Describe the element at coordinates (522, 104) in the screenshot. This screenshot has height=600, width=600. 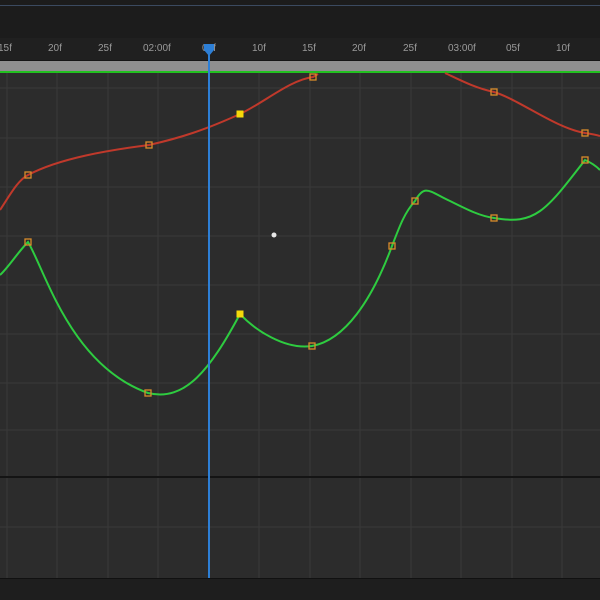
I see `red-curve-right` at that location.